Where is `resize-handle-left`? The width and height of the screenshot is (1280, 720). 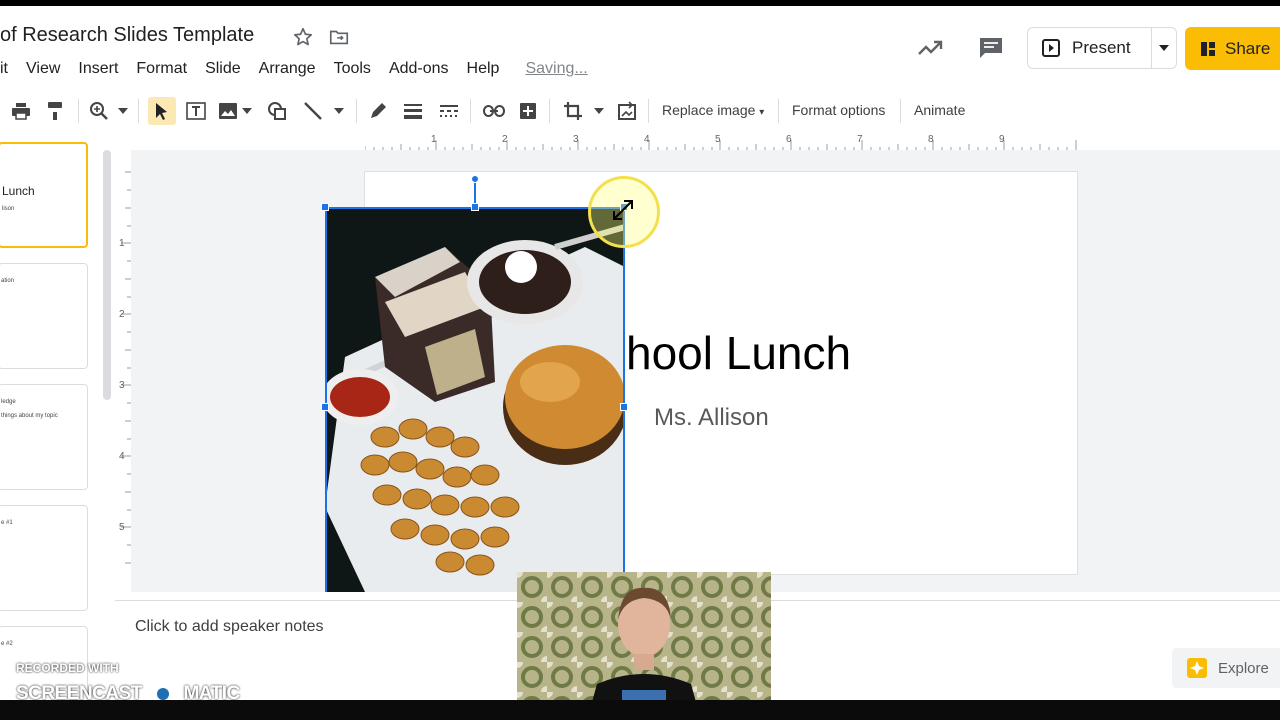 resize-handle-left is located at coordinates (325, 407).